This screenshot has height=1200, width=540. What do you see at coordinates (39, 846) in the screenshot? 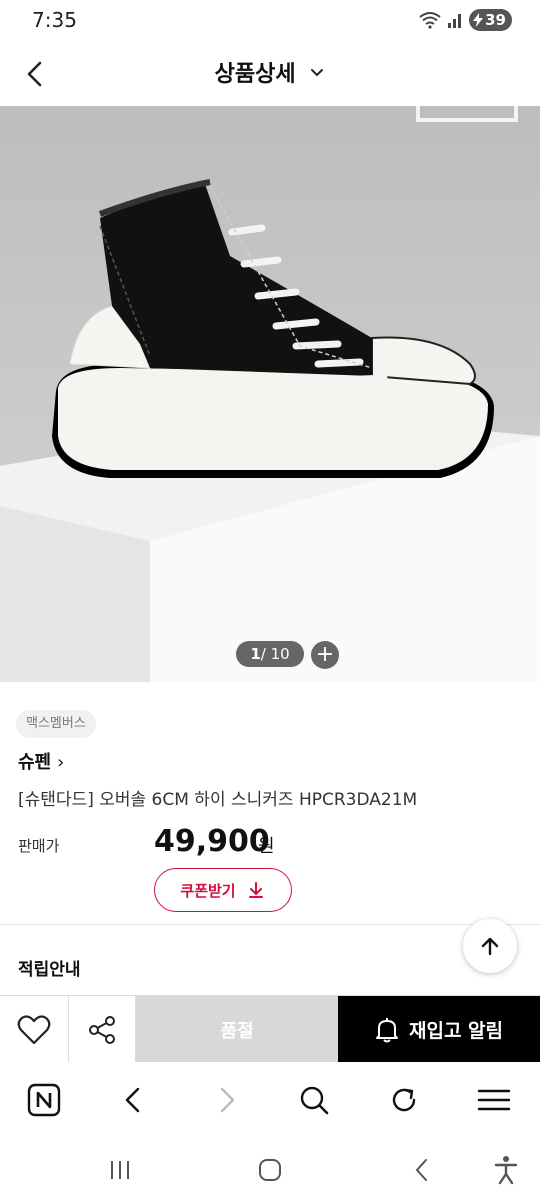
I see `price-label: 판매가` at bounding box center [39, 846].